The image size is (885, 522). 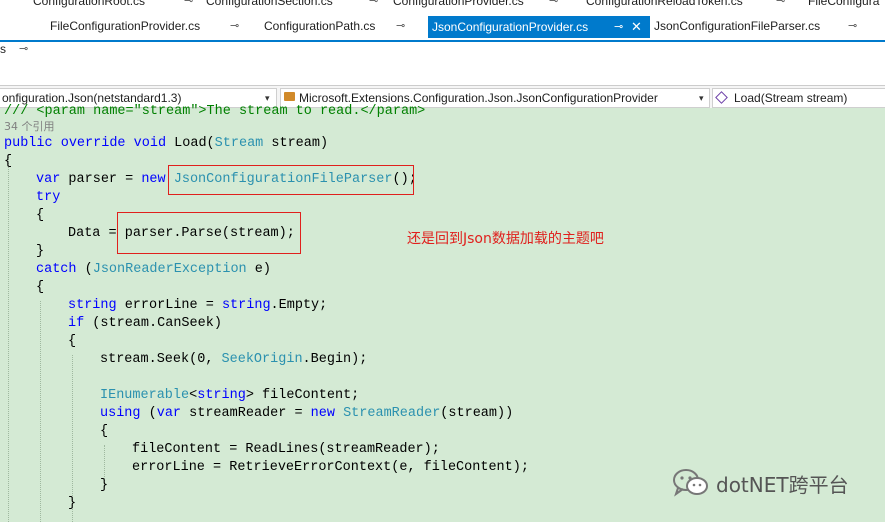 I want to click on tab-configurationprovider: ConfigurationProvider.cs, so click(x=458, y=4).